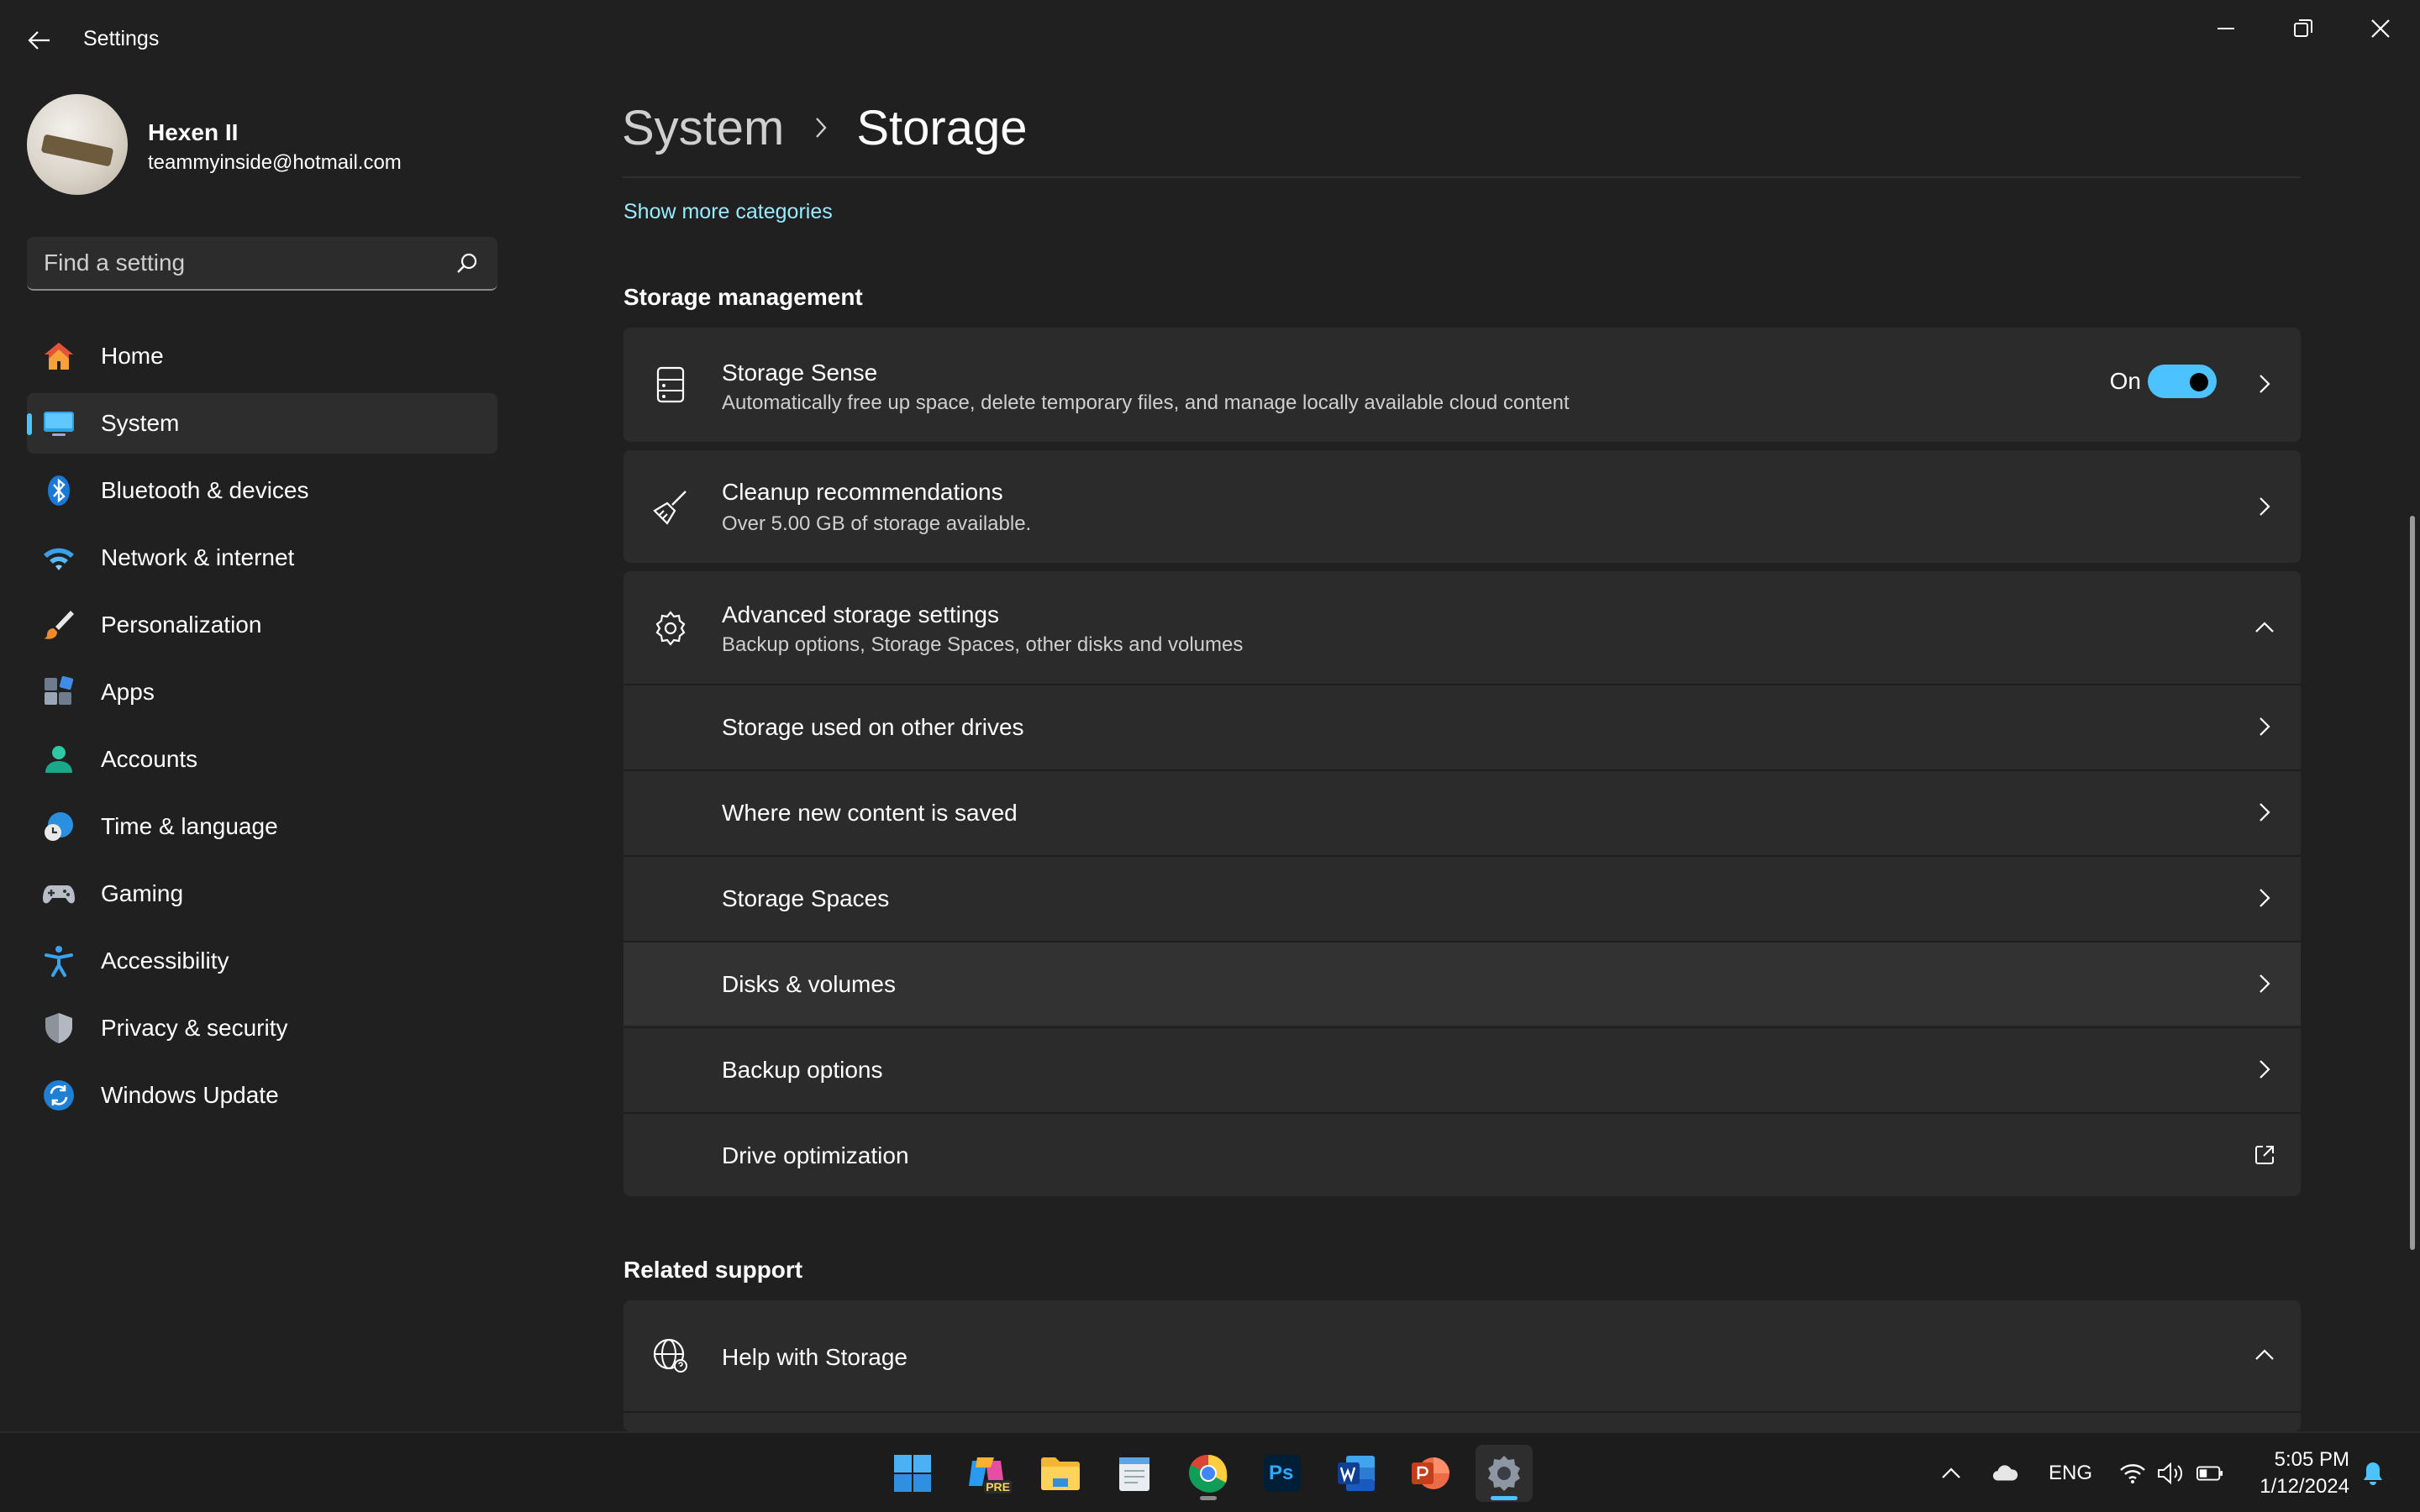 Image resolution: width=2420 pixels, height=1512 pixels. I want to click on card-divider, so click(1462, 1412).